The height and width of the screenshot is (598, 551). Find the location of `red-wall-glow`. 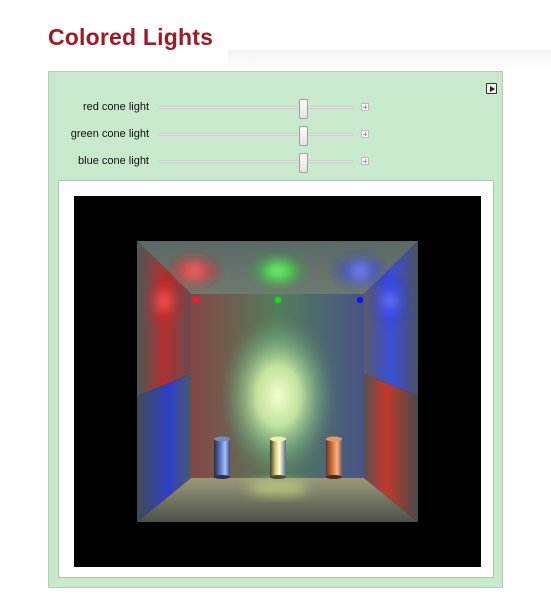

red-wall-glow is located at coordinates (164, 301).